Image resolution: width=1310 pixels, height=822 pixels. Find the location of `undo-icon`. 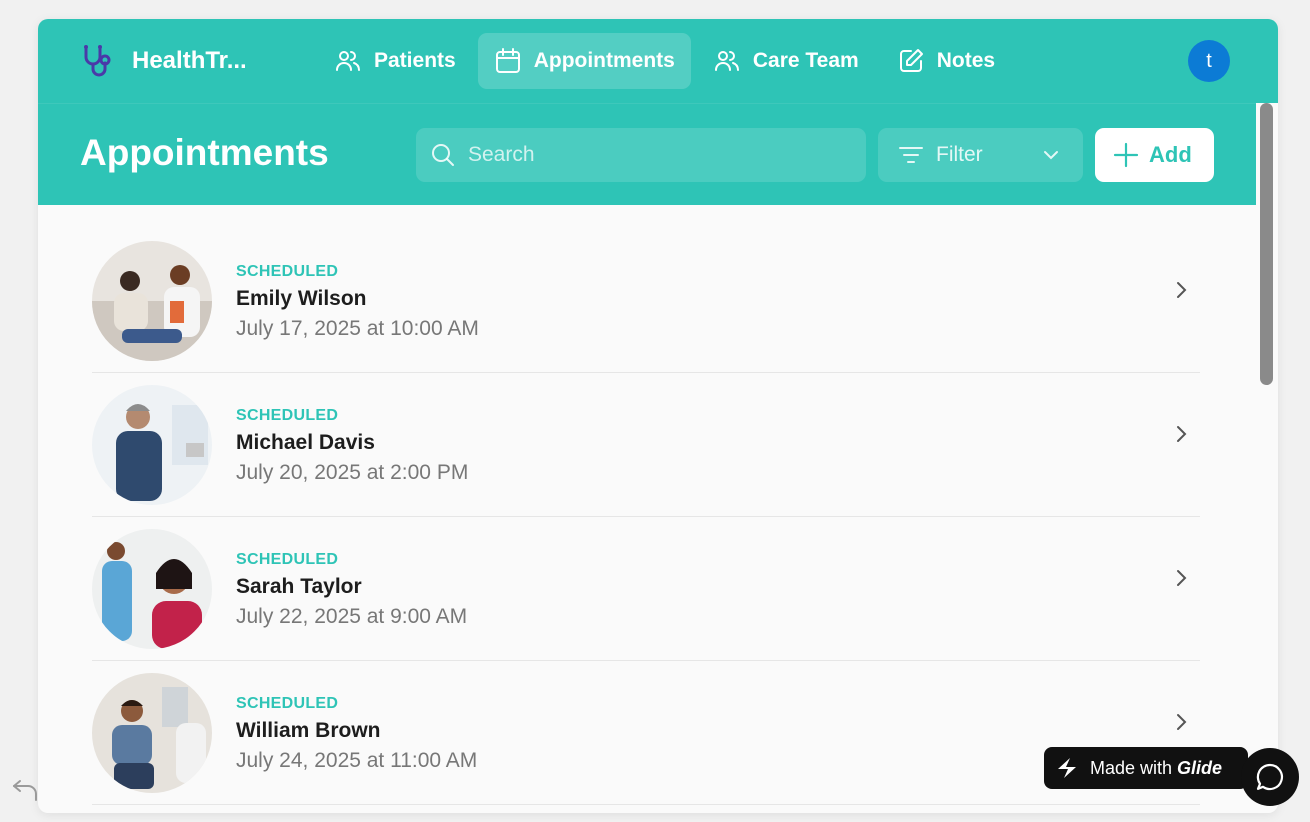

undo-icon is located at coordinates (25, 791).